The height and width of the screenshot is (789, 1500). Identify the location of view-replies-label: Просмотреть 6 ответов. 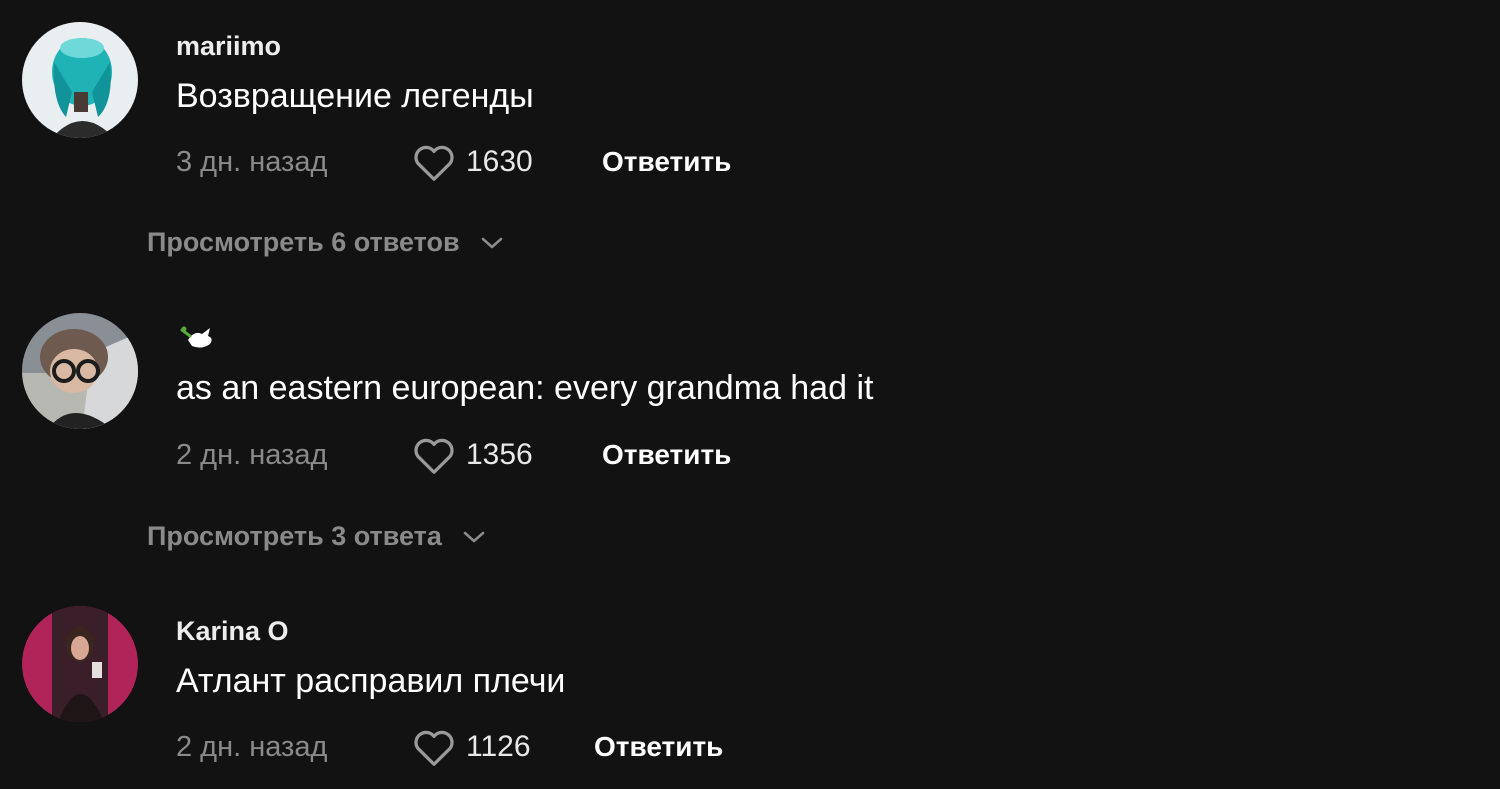
(303, 242).